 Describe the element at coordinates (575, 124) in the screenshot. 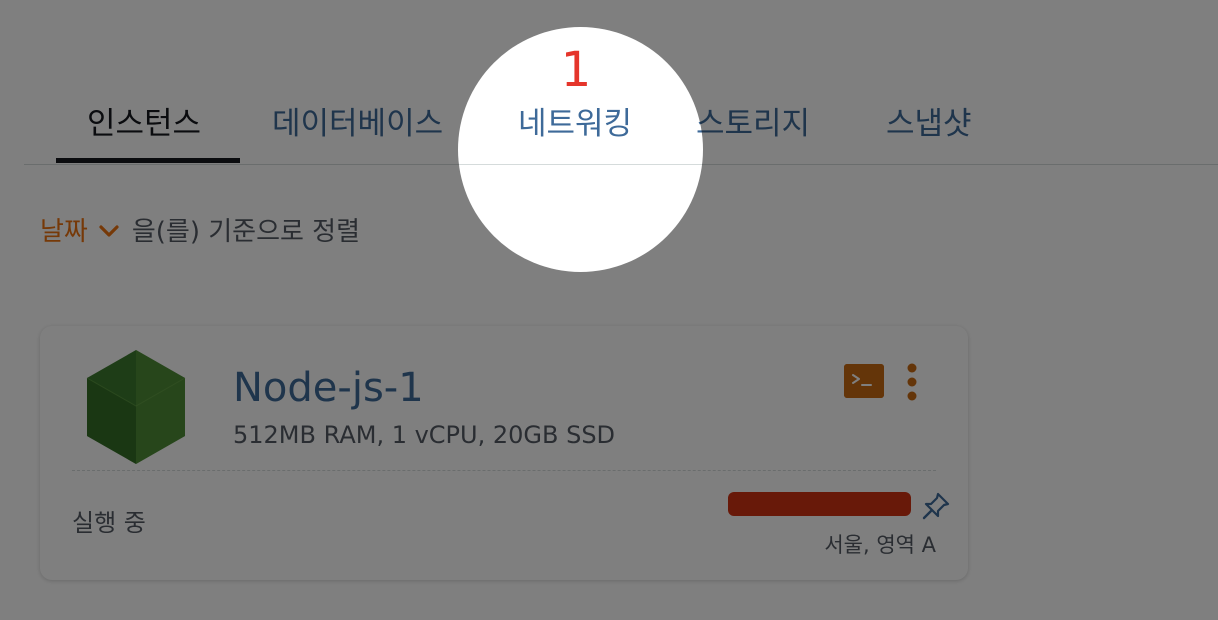

I see `tab-networking: 네트워킹` at that location.